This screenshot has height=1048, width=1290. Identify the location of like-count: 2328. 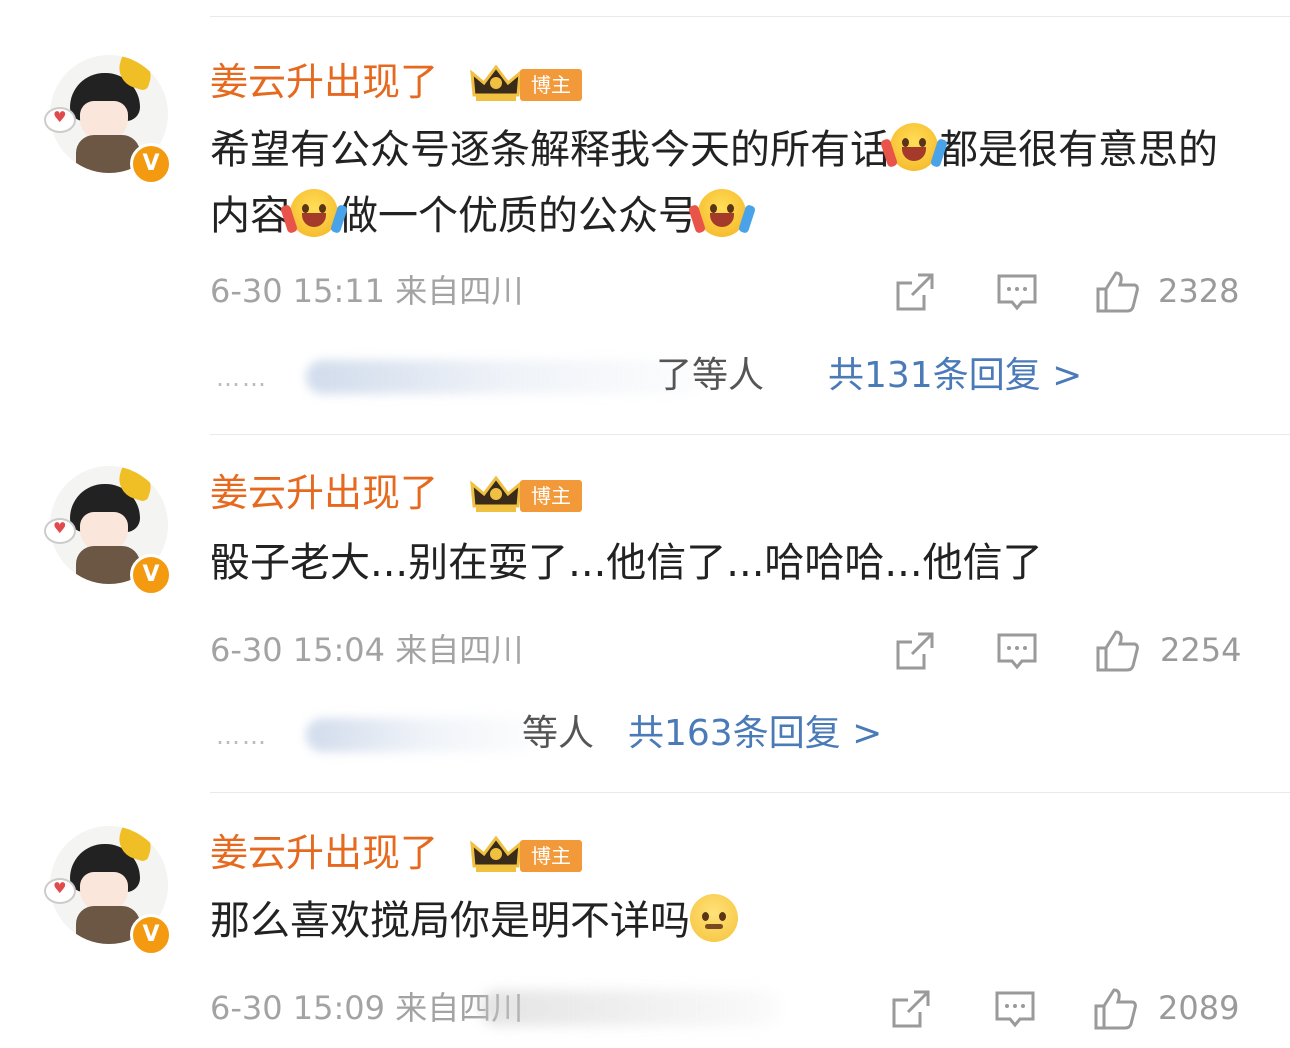
(1199, 291).